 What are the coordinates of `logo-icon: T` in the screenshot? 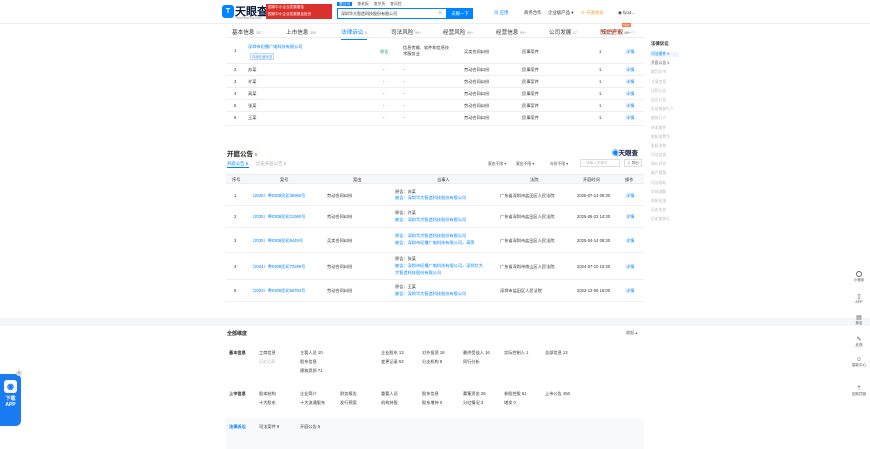 It's located at (228, 11).